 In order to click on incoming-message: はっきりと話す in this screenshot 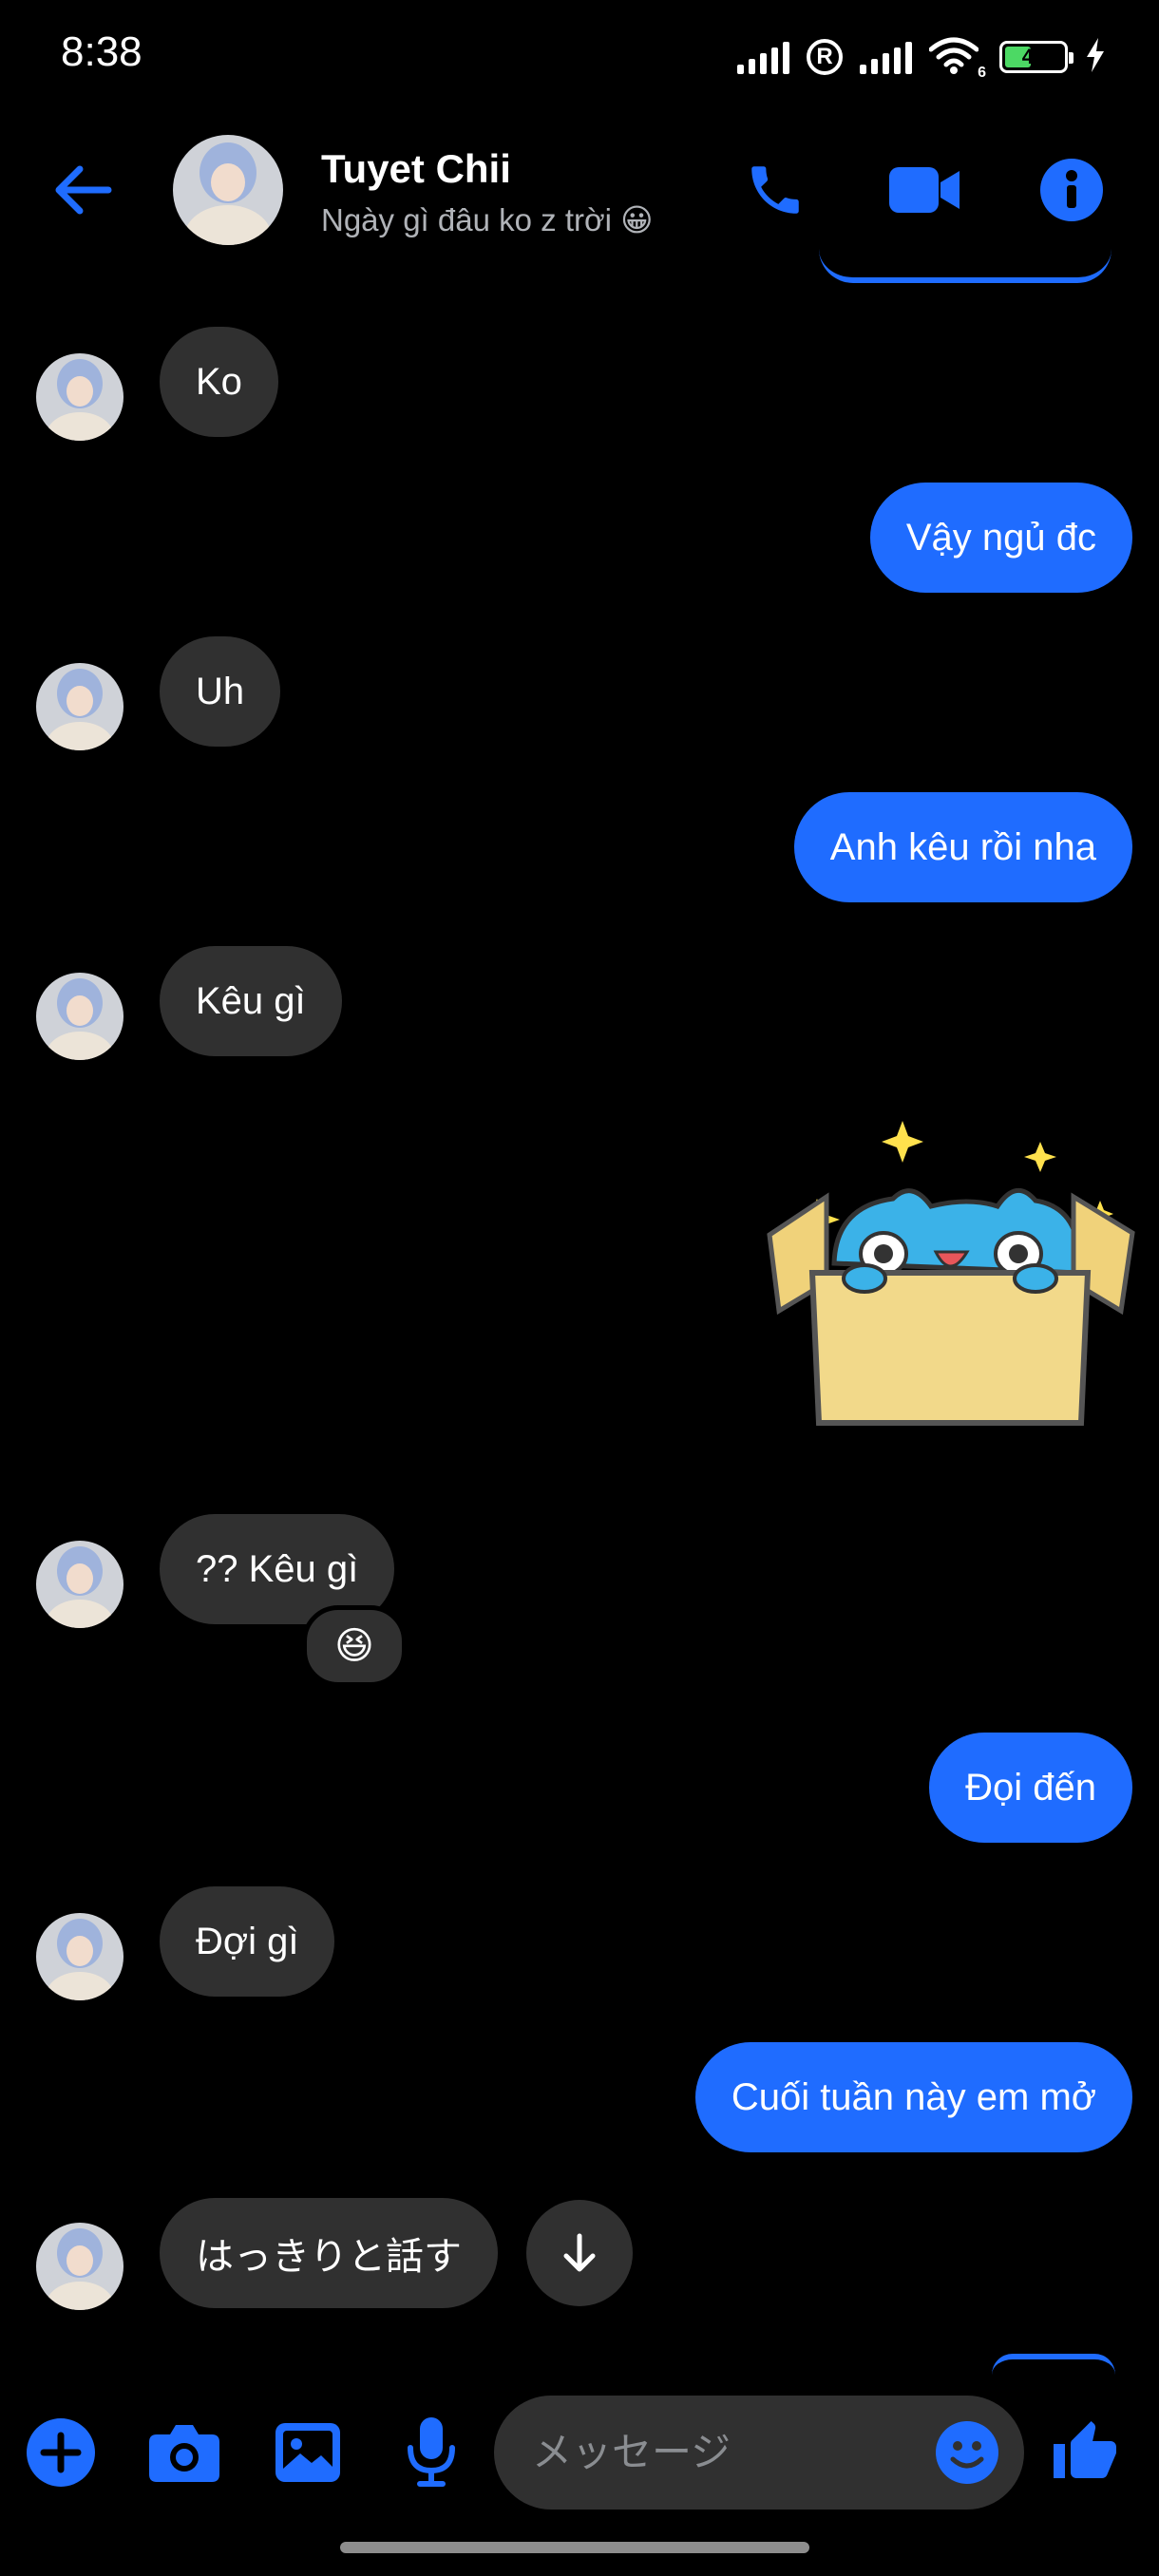, I will do `click(329, 2253)`.